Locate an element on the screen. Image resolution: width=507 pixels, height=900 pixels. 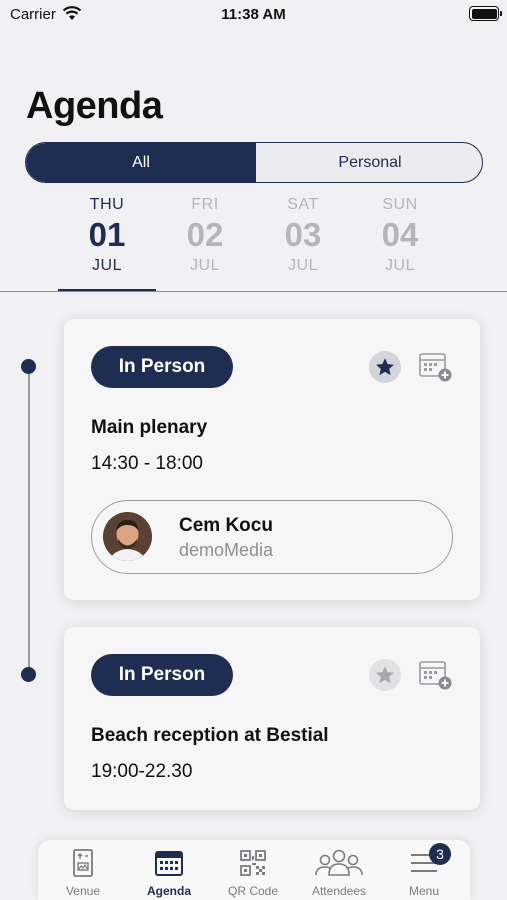
status-time: 11:38 AM is located at coordinates (253, 14).